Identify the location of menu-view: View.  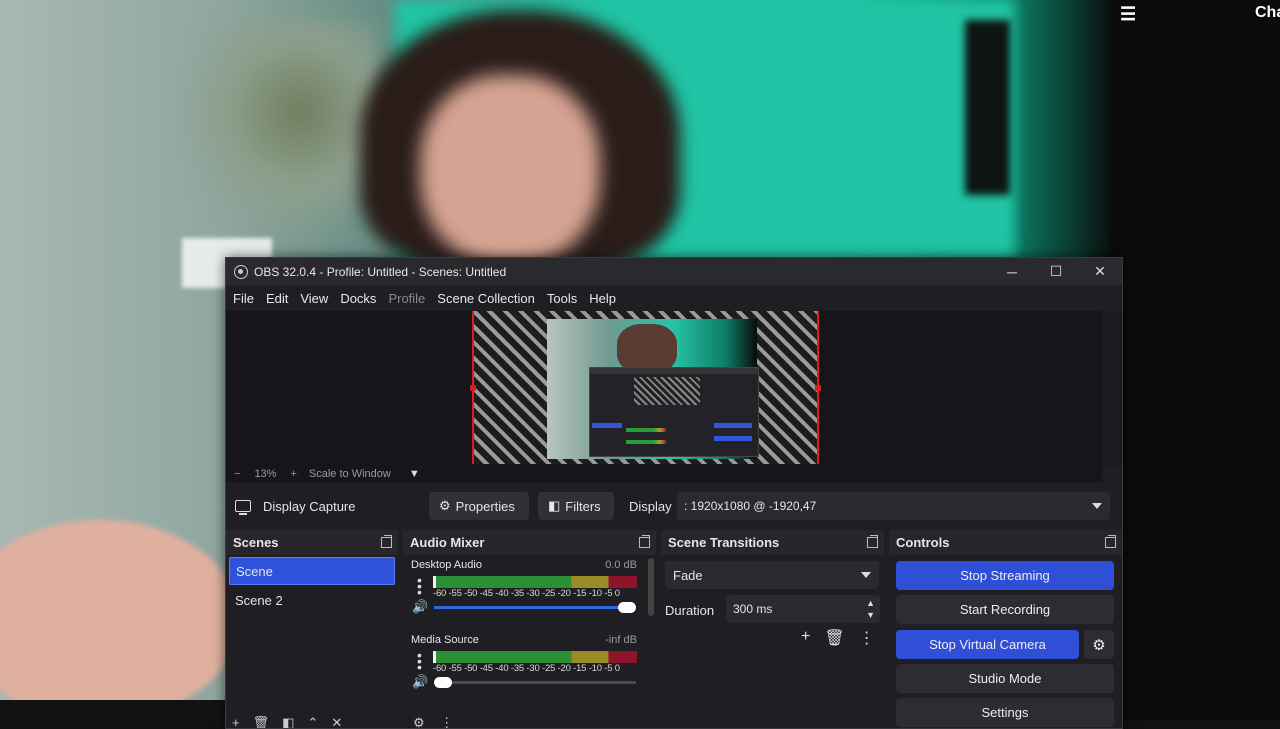
(314, 298).